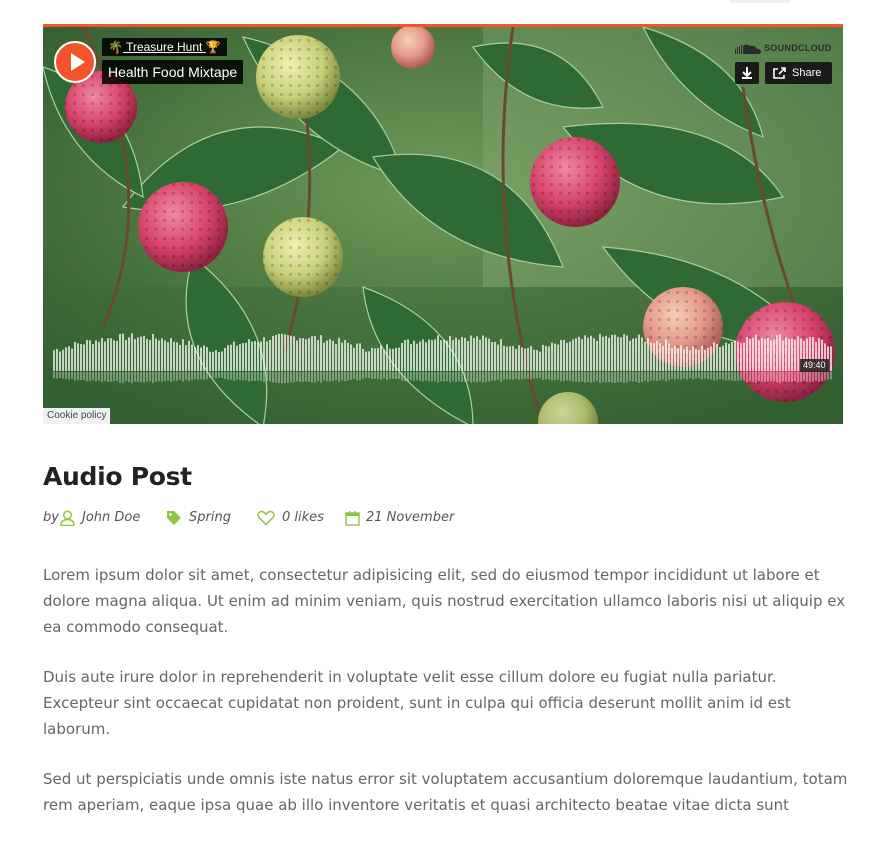 The height and width of the screenshot is (842, 890). What do you see at coordinates (173, 72) in the screenshot?
I see `track-title-link: Health Food Mixtape` at bounding box center [173, 72].